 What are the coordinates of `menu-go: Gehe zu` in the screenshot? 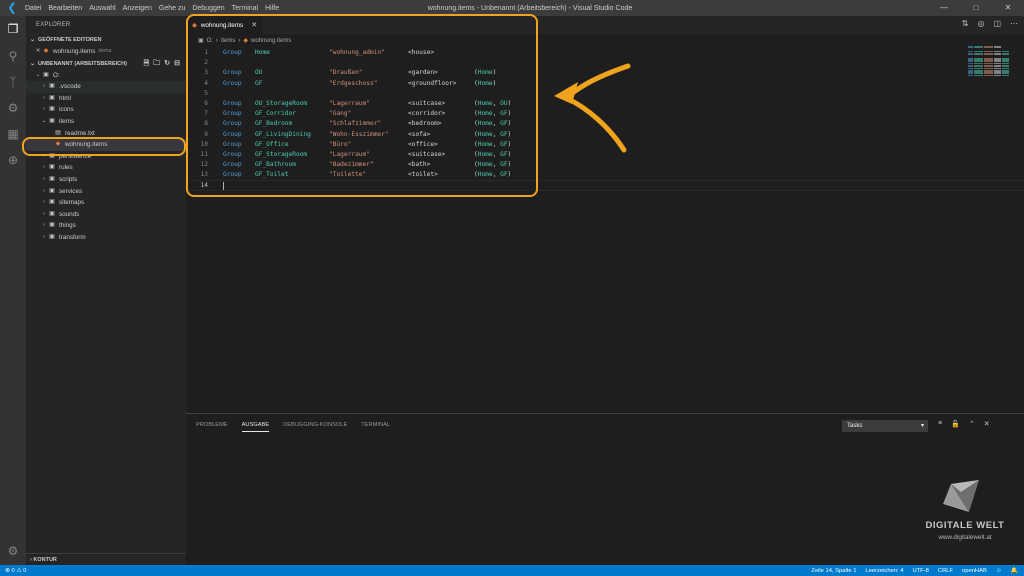 It's located at (172, 8).